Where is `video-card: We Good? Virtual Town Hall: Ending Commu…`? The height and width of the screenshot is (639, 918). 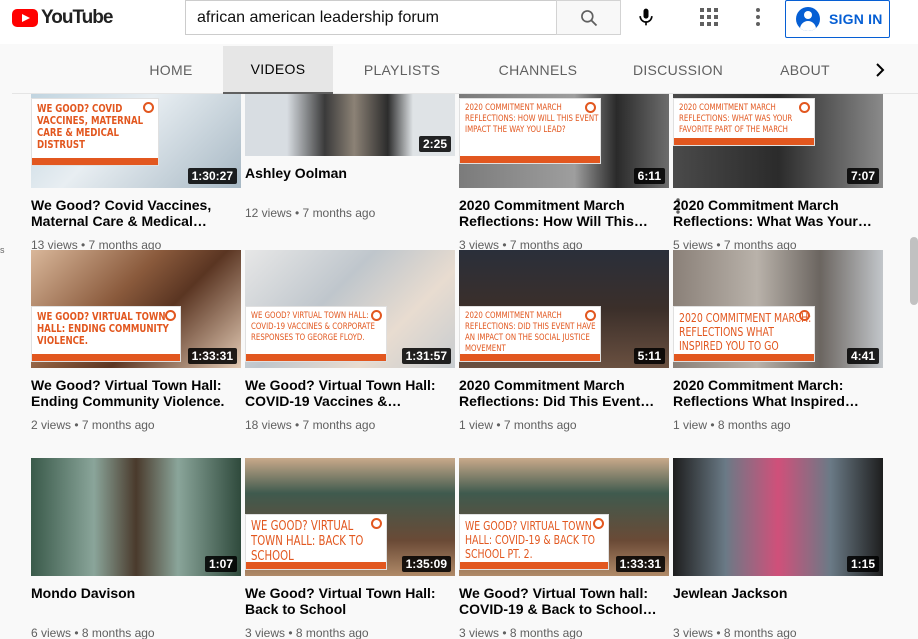
video-card: We Good? Virtual Town Hall: Ending Commu… is located at coordinates (136, 341).